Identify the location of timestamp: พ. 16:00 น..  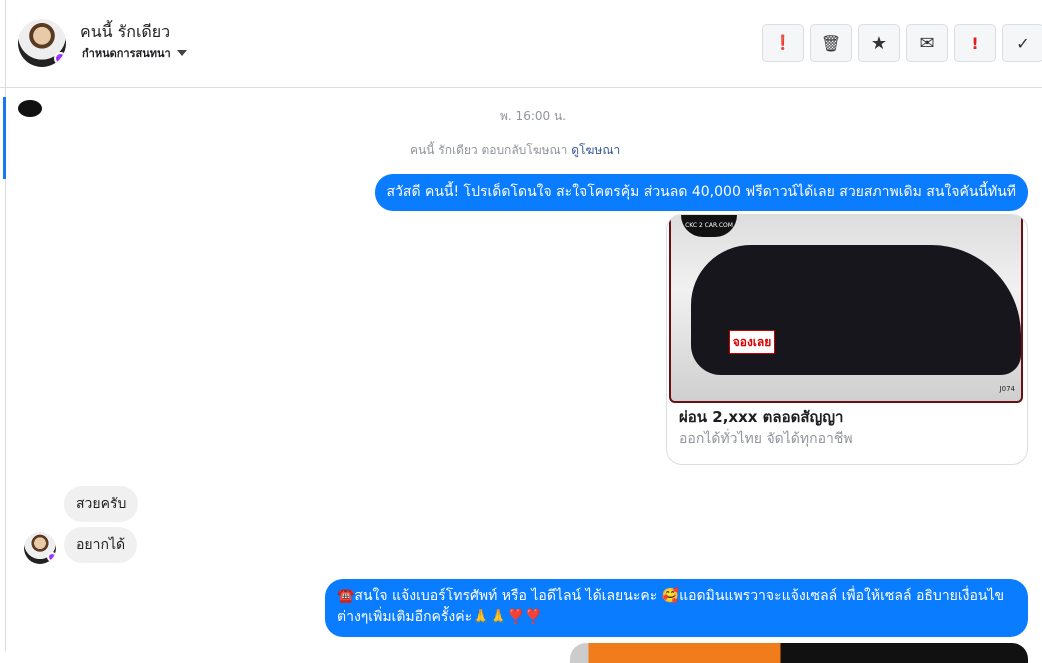
(533, 116).